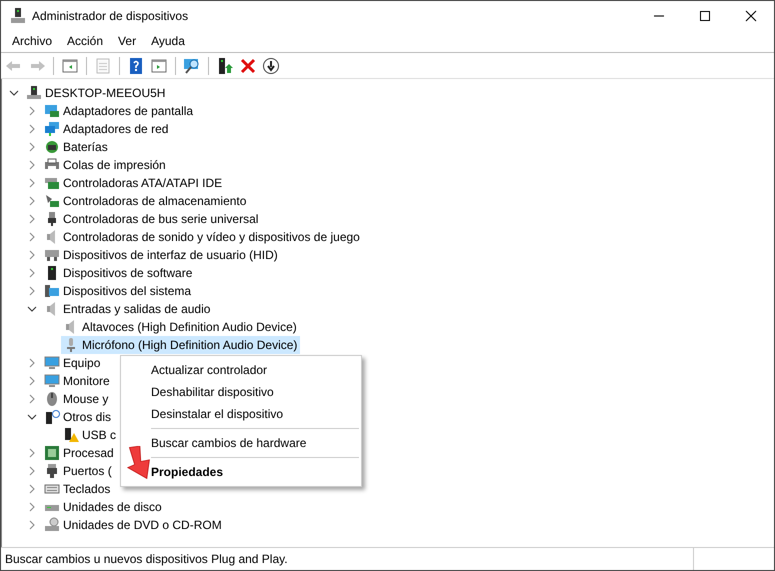  Describe the element at coordinates (139, 463) in the screenshot. I see `pointer-arrow-drawing` at that location.